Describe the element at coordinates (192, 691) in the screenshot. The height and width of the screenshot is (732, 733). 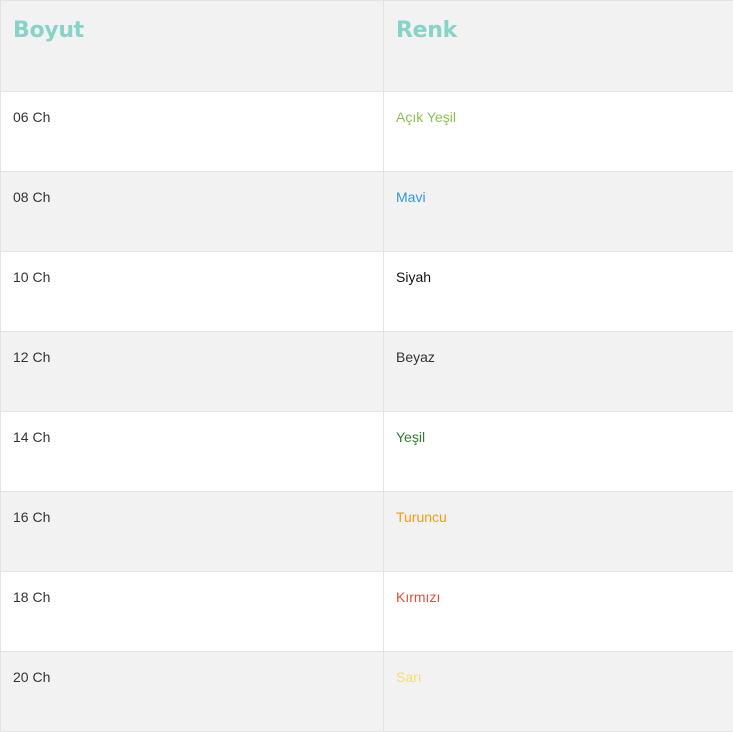
I see `size-cell: 20 Ch` at that location.